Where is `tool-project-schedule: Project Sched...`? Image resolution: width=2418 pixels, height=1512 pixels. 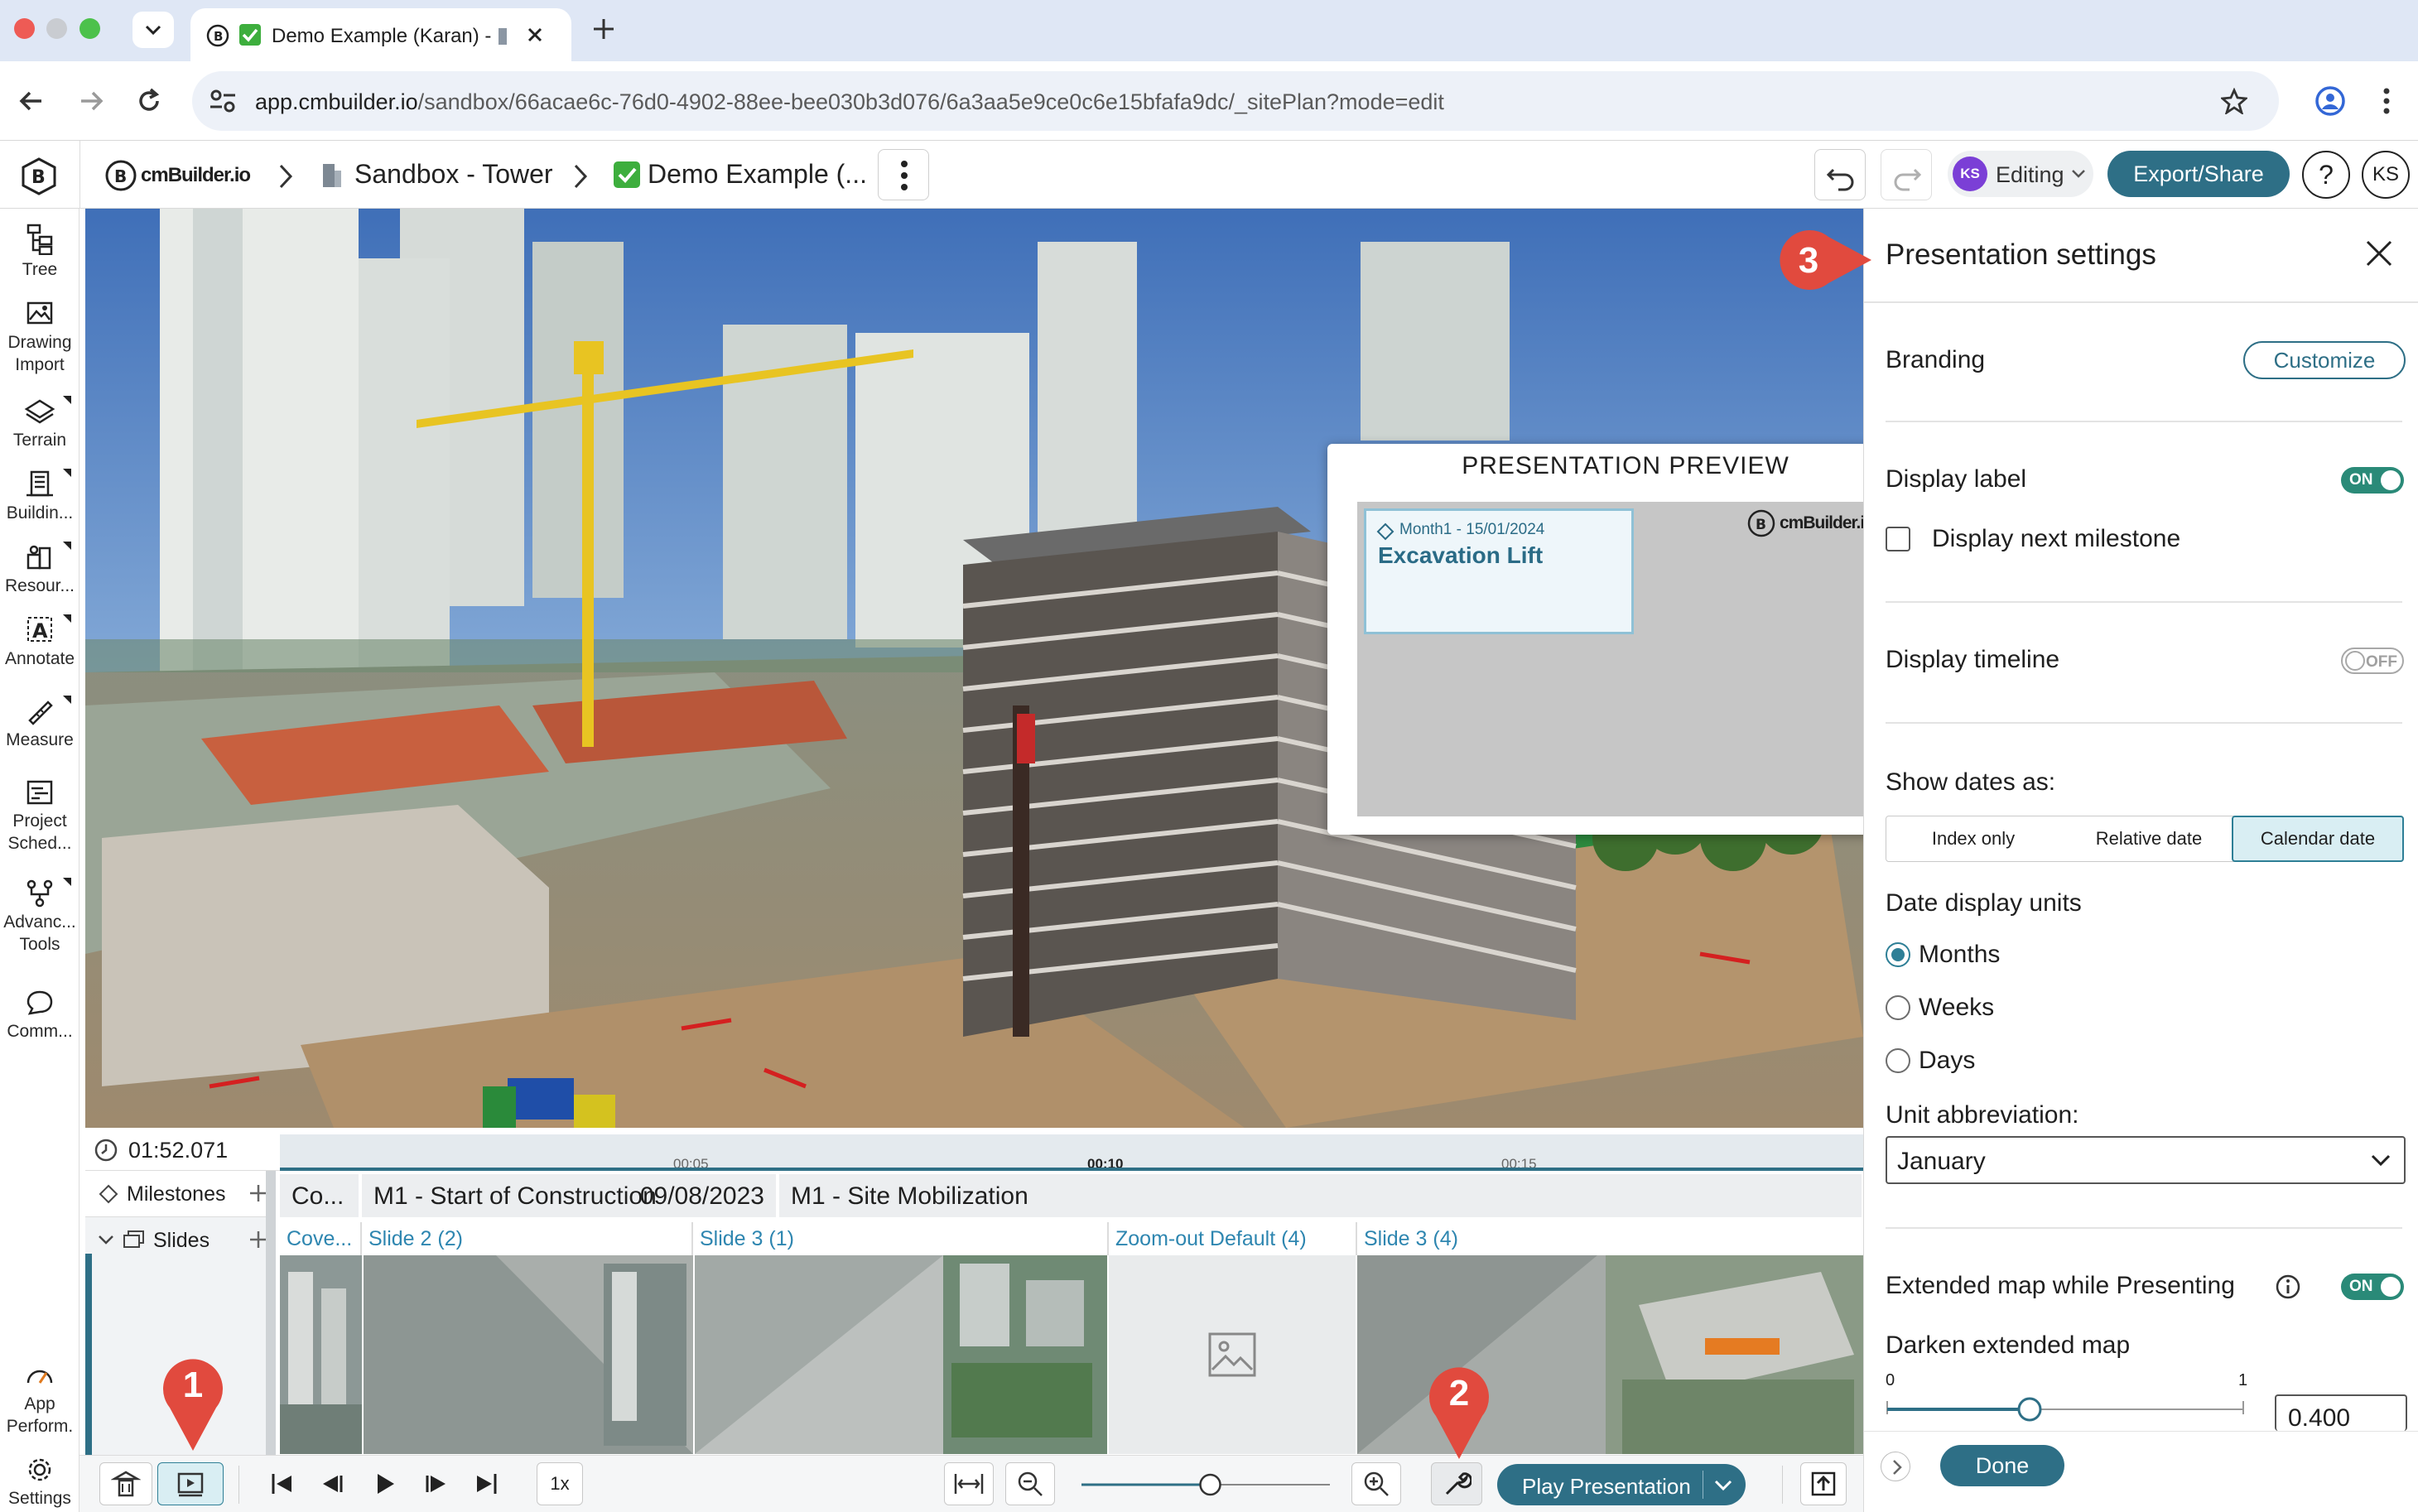
tool-project-schedule: Project Sched... is located at coordinates (39, 816).